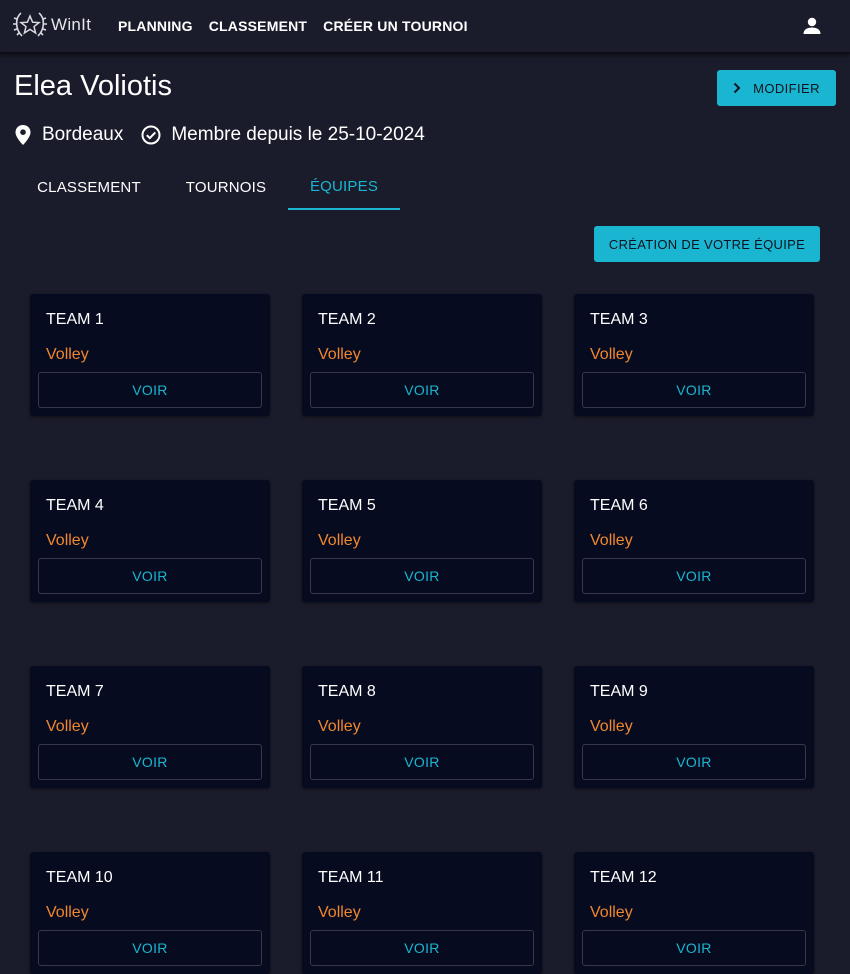 The height and width of the screenshot is (974, 850). Describe the element at coordinates (75, 505) in the screenshot. I see `team-name: TEAM 4` at that location.